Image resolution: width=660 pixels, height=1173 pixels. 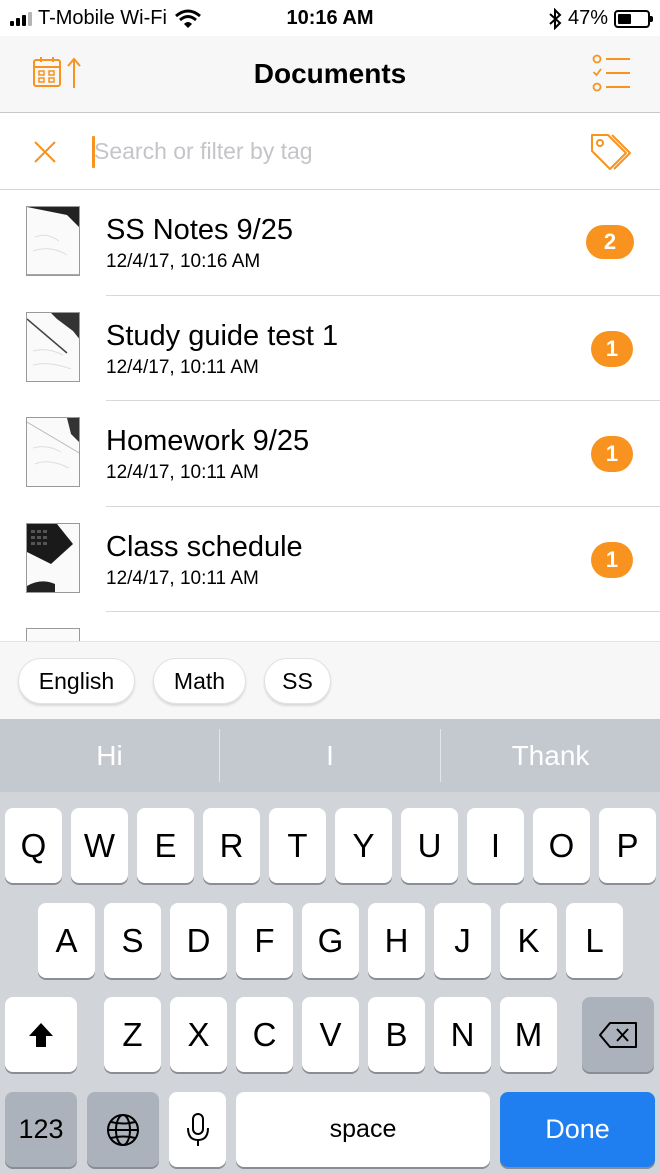 I want to click on key-z: Z, so click(x=132, y=1034).